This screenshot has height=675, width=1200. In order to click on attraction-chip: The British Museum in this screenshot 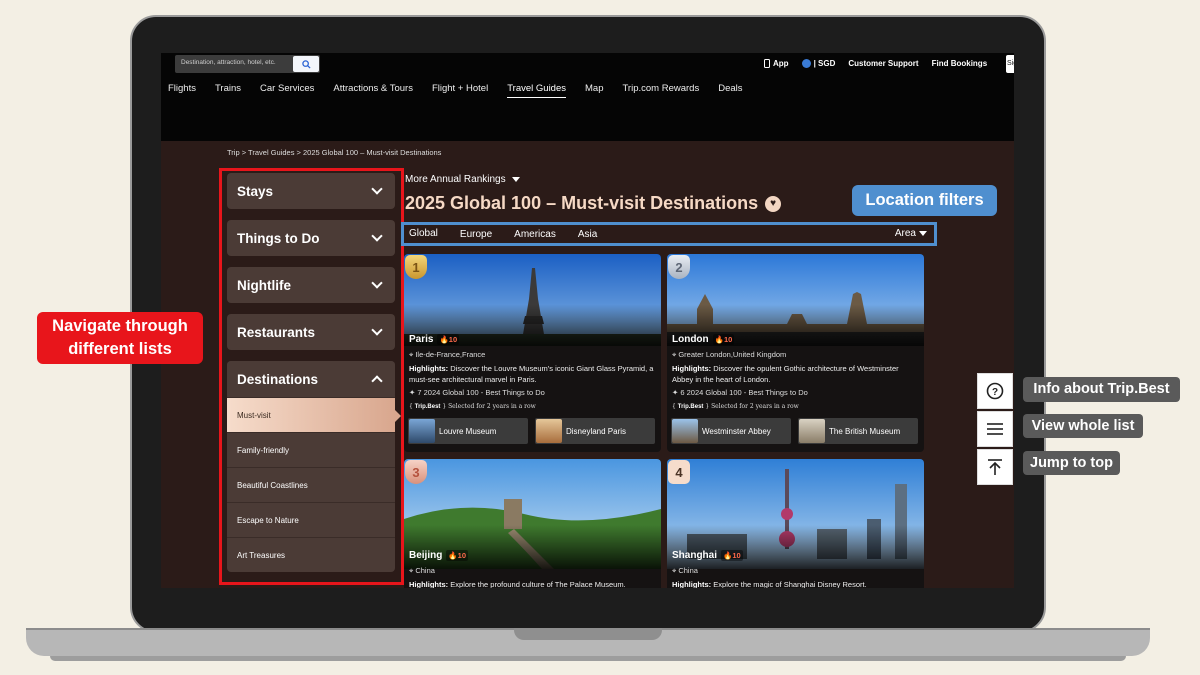, I will do `click(858, 431)`.